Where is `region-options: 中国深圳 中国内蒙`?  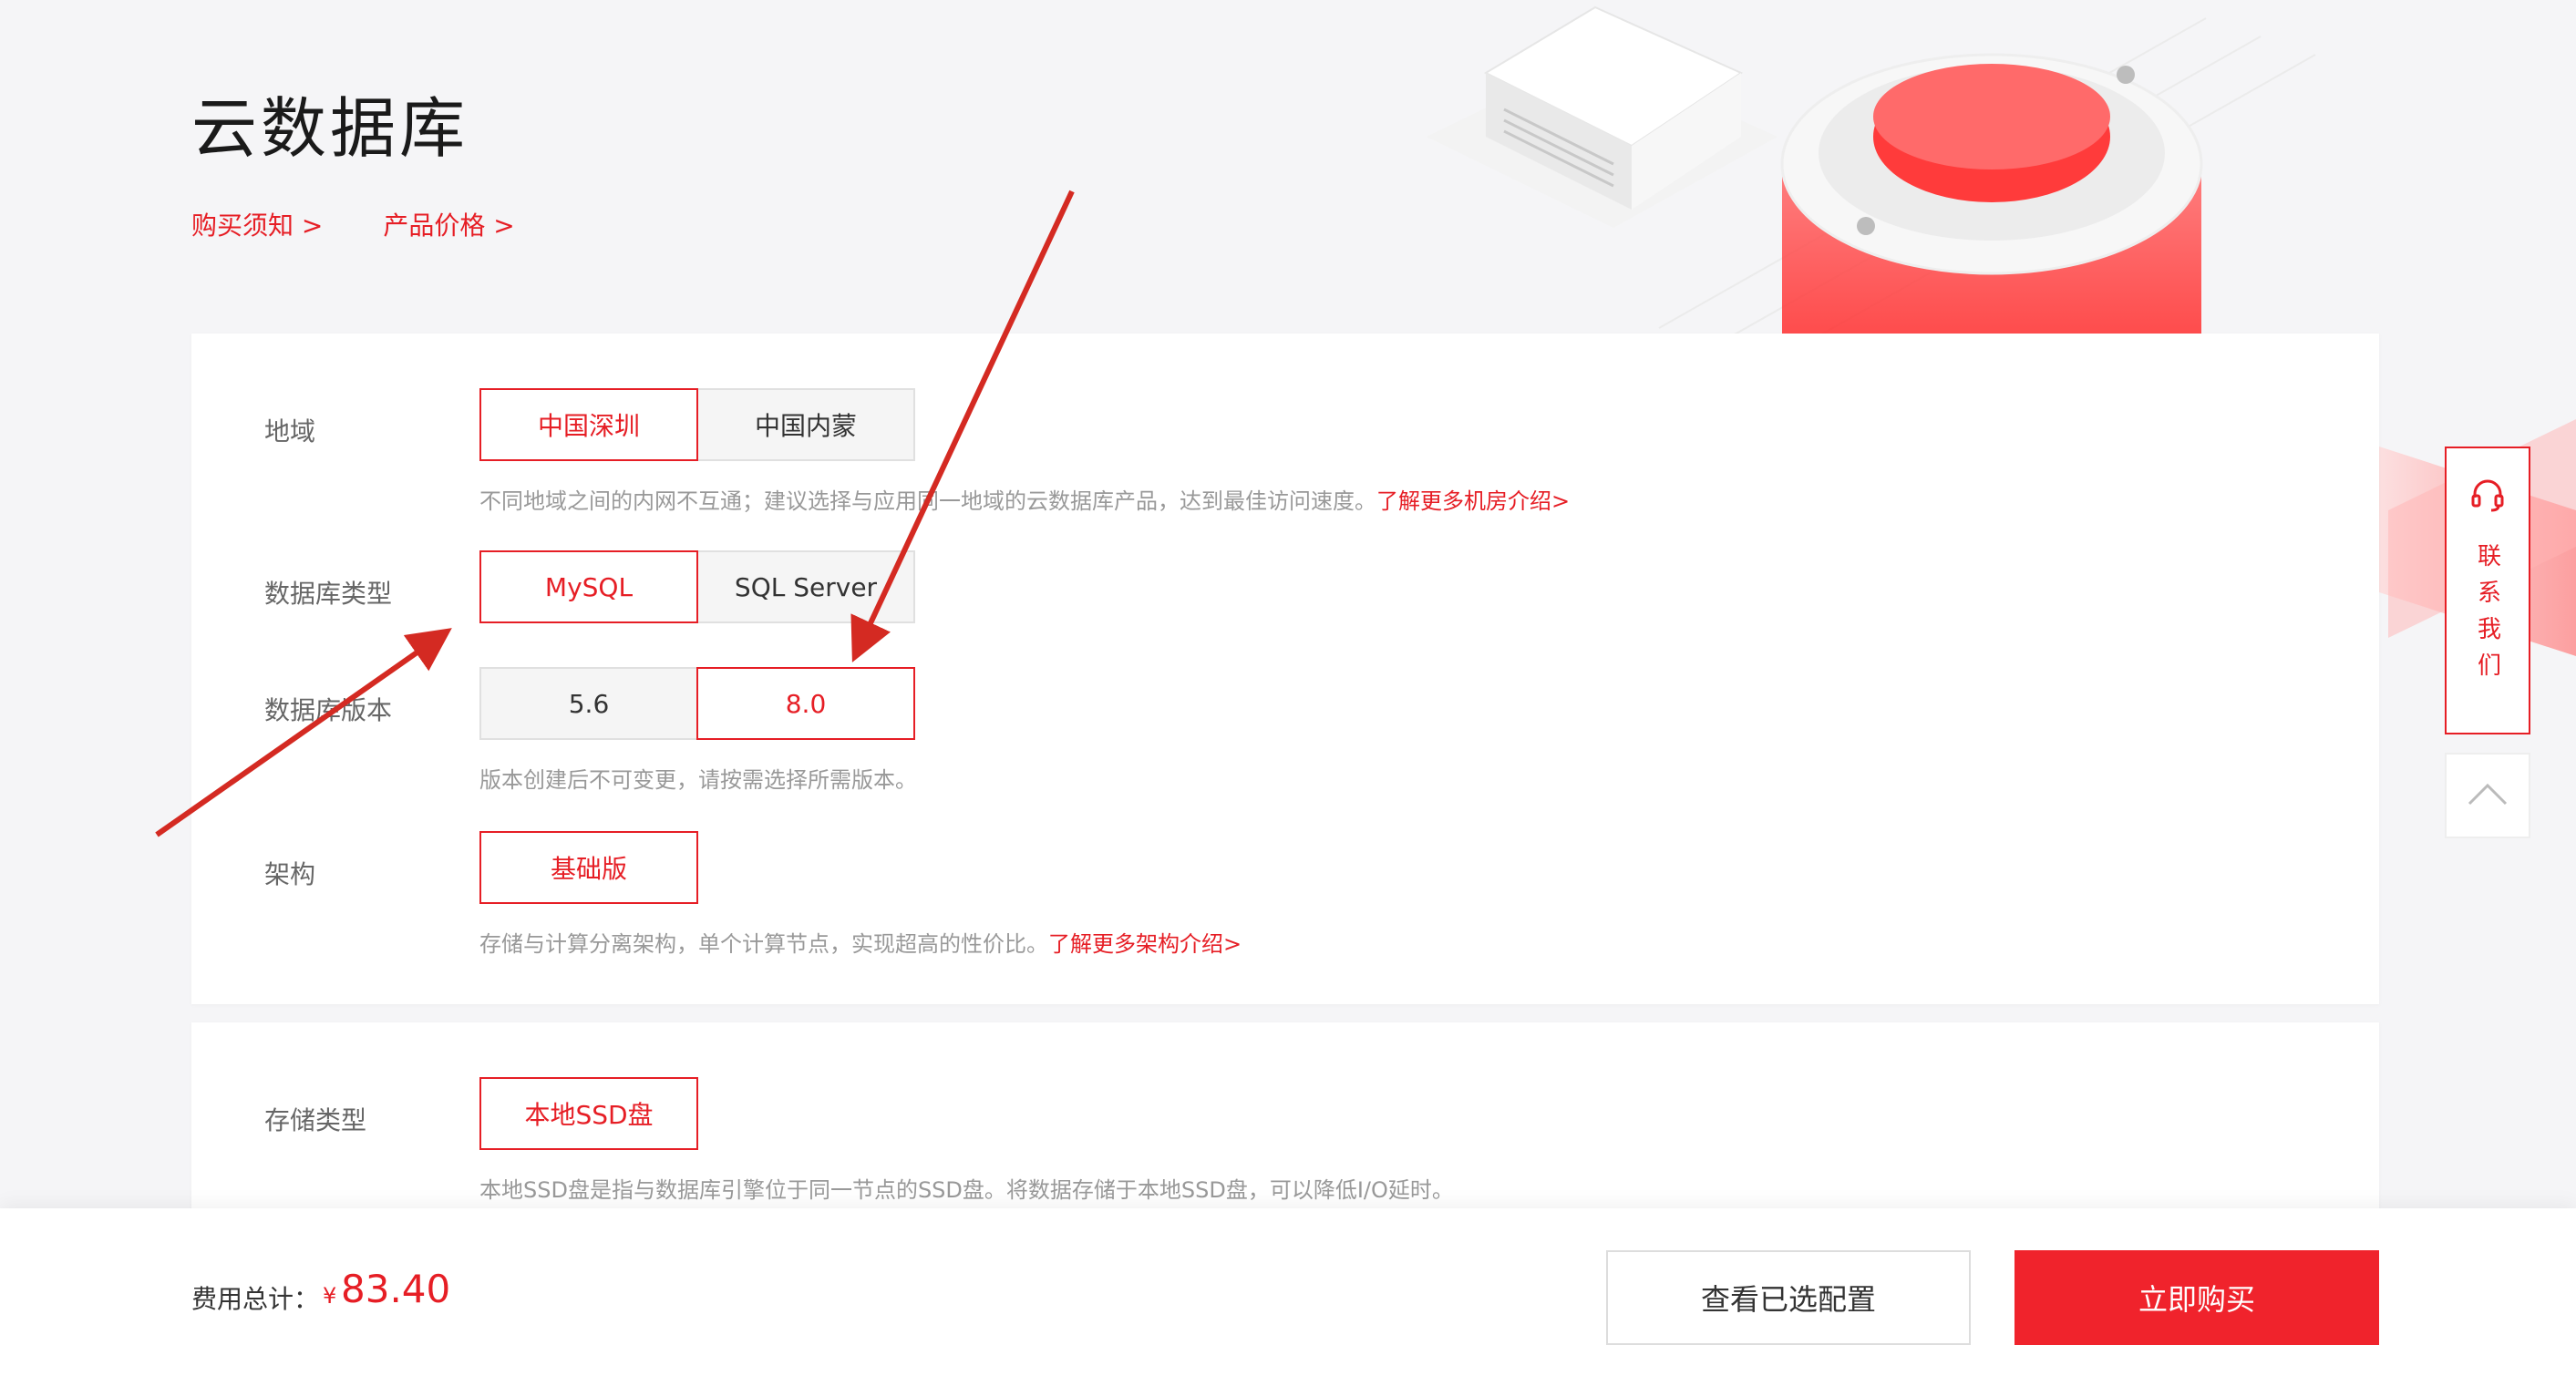
region-options: 中国深圳 中国内蒙 is located at coordinates (697, 425).